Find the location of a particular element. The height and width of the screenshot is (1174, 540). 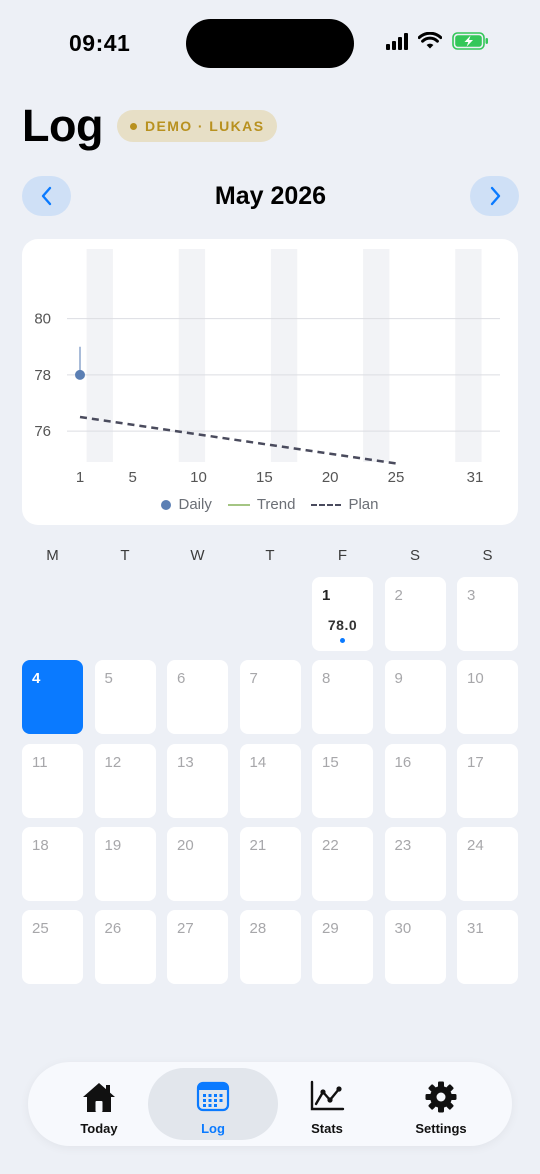

calendar-day-4: 4 is located at coordinates (52, 697).